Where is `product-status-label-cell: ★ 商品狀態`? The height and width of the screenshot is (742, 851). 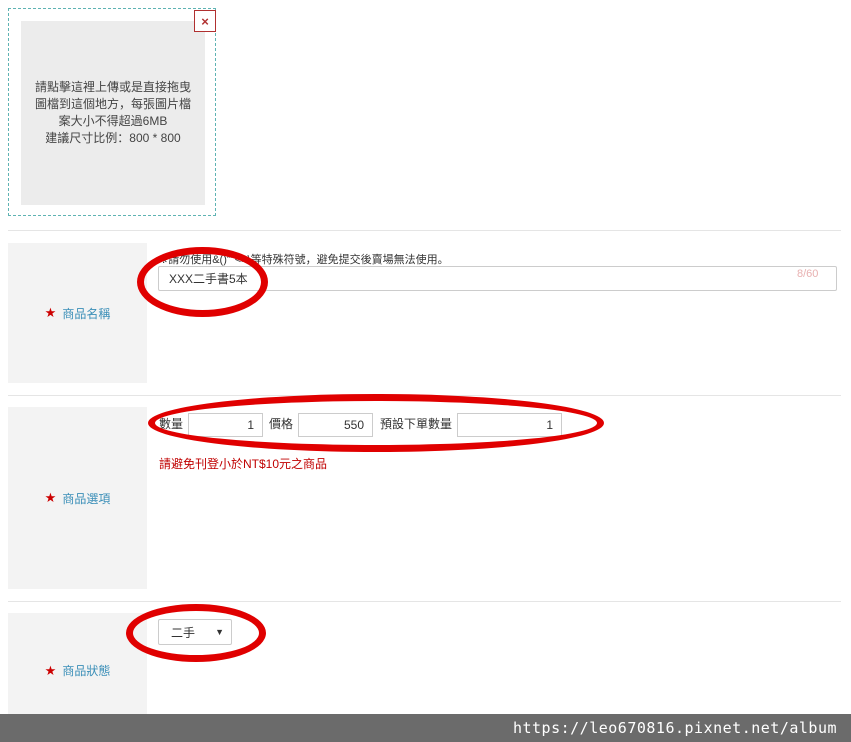
product-status-label-cell: ★ 商品狀態 is located at coordinates (77, 670).